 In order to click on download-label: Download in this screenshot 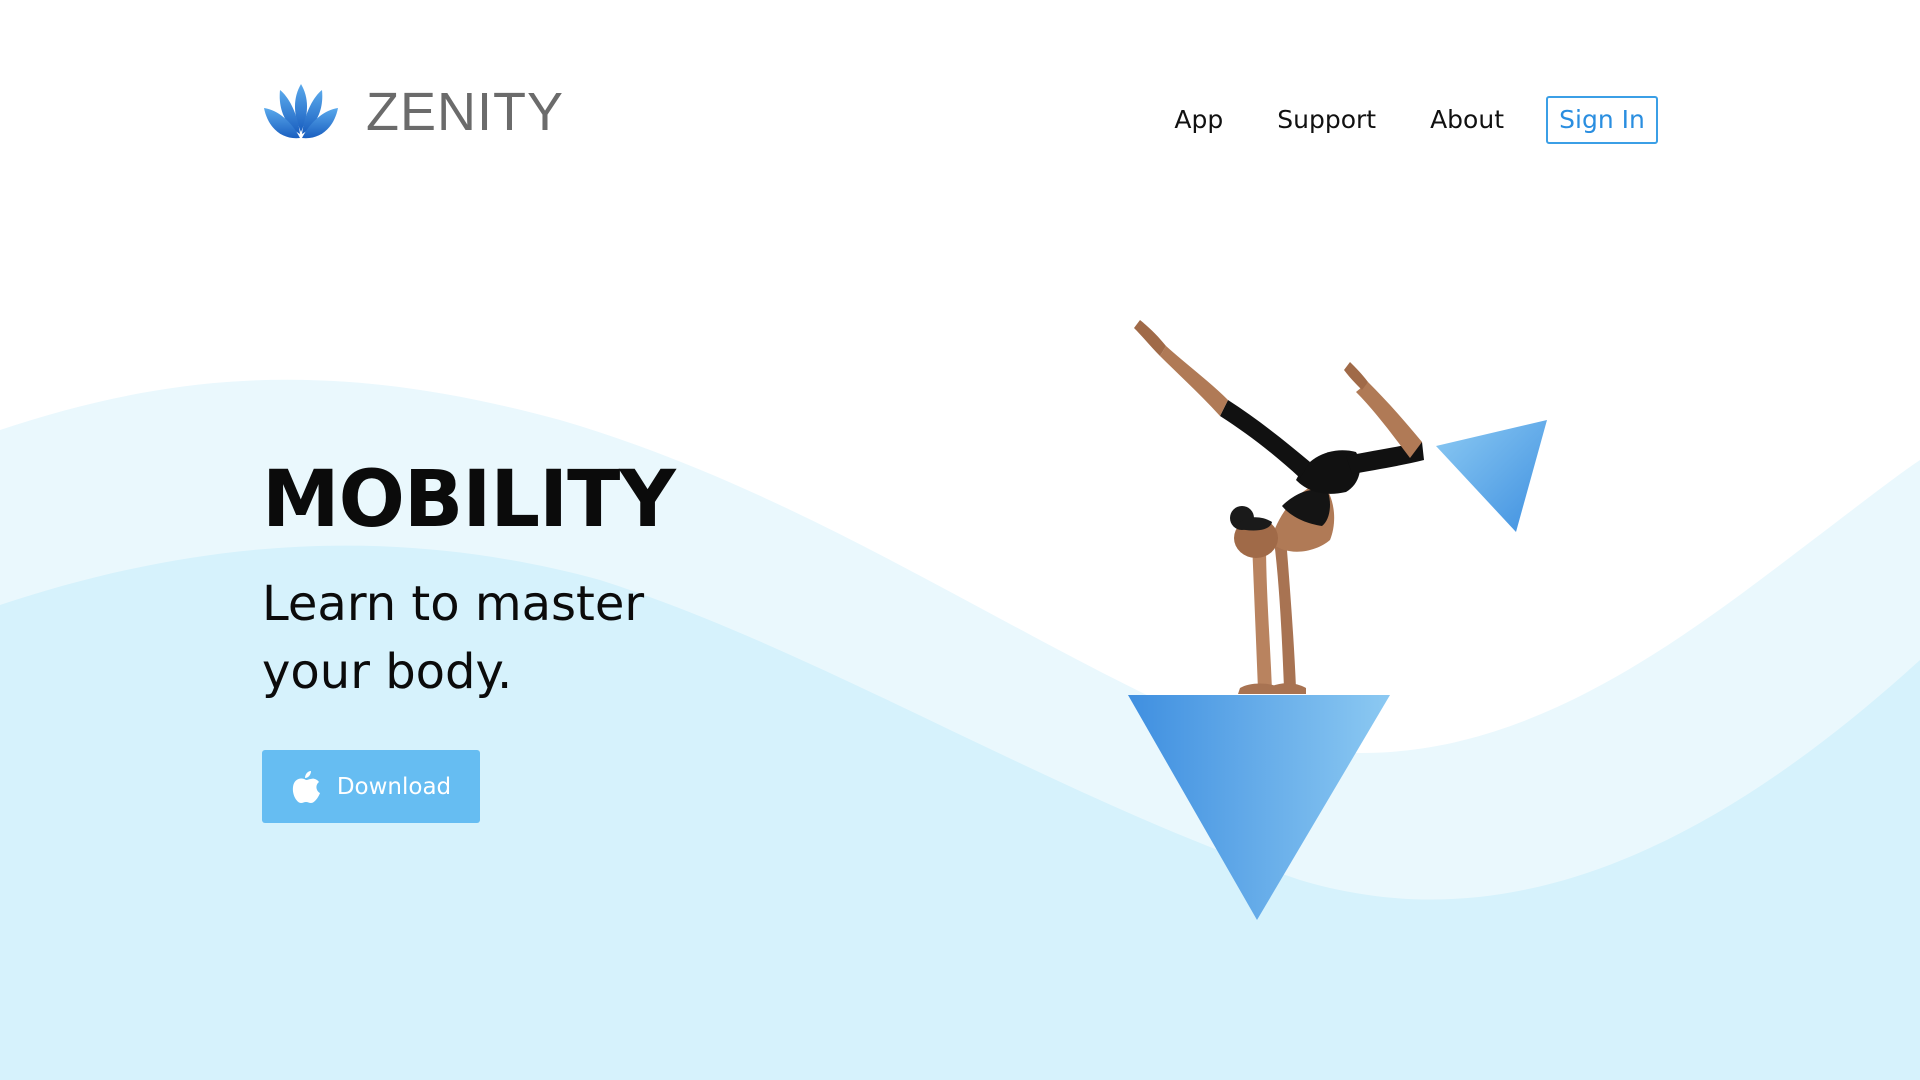, I will do `click(394, 786)`.